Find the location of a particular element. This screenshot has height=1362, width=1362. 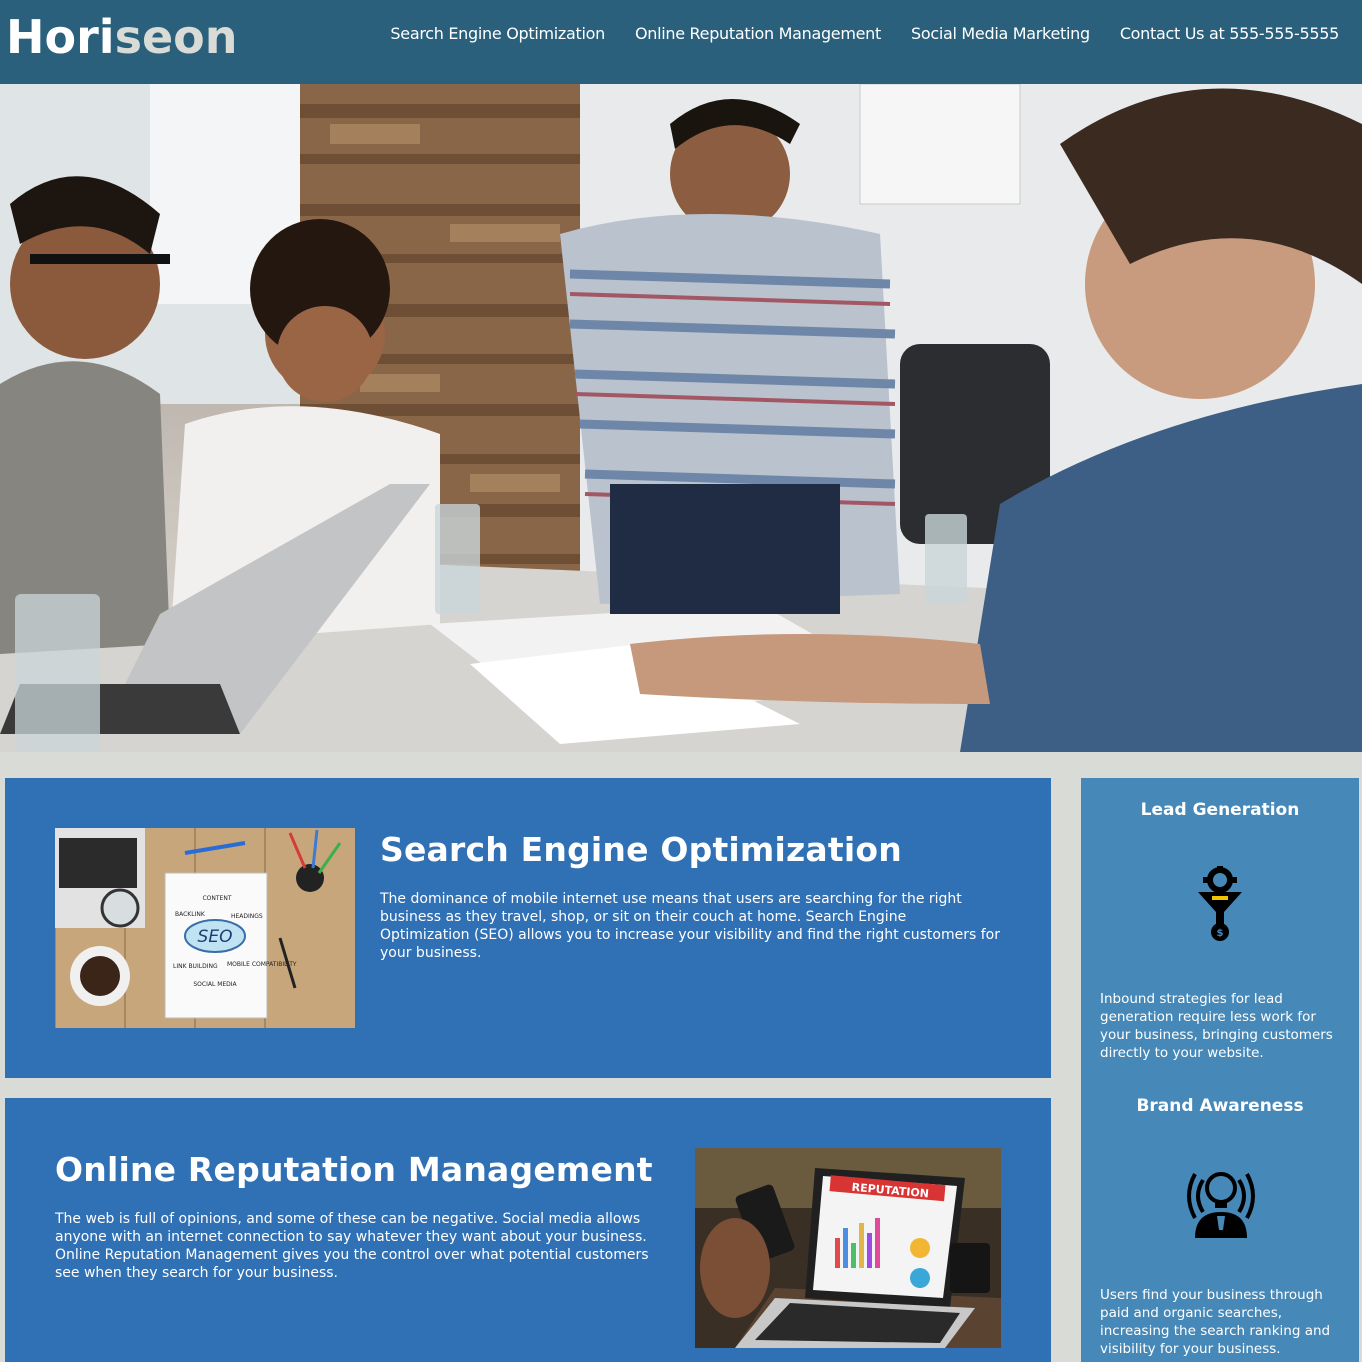

lead-generation-icon: $ is located at coordinates (1220, 906).